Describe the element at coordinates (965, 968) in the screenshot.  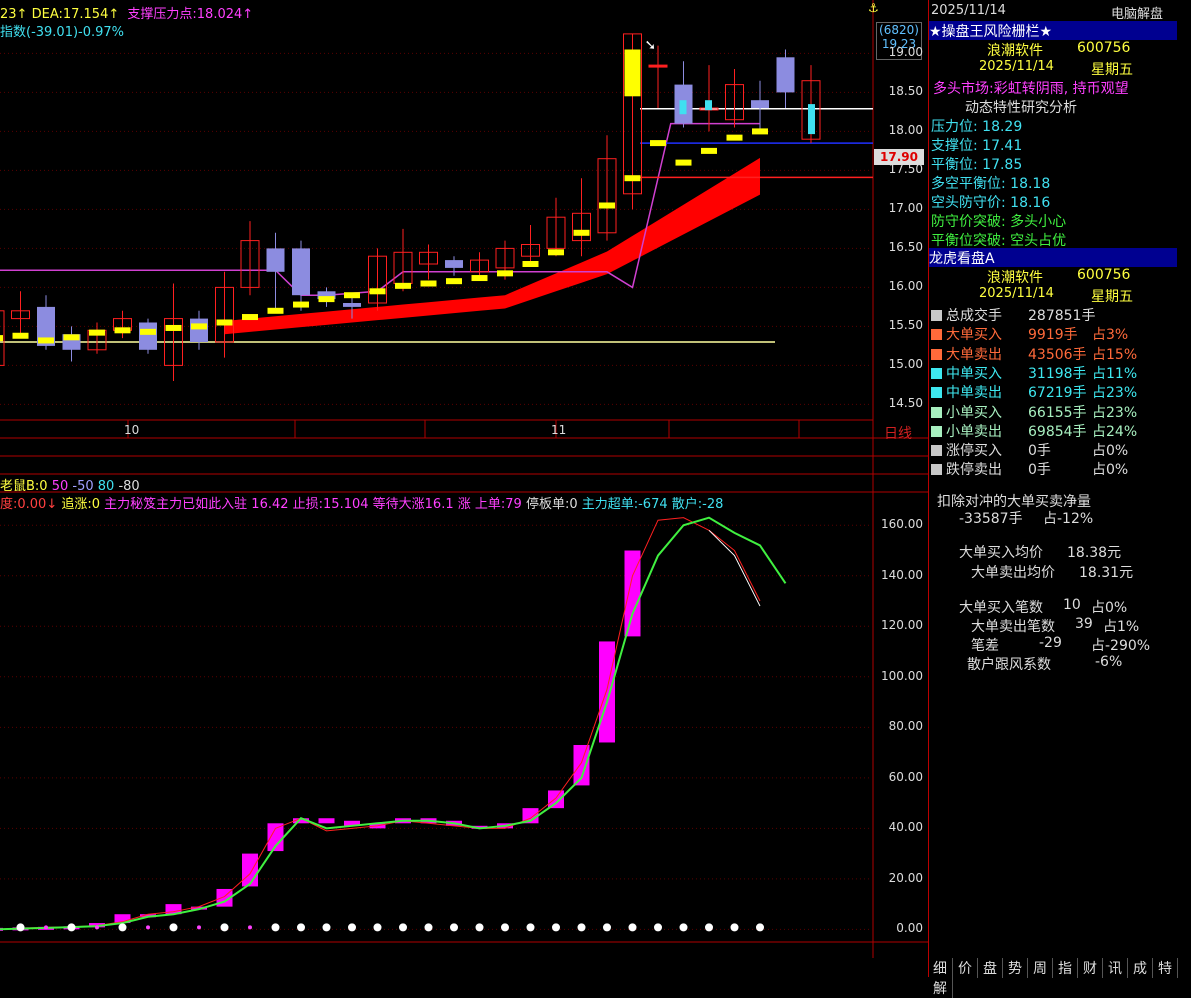
I see `nav-tab: 价` at that location.